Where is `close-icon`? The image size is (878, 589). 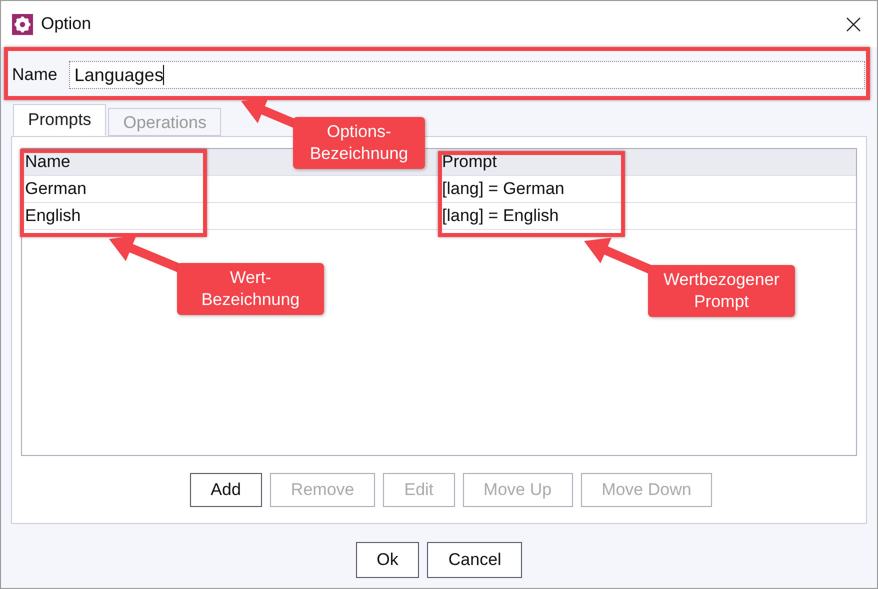 close-icon is located at coordinates (853, 24).